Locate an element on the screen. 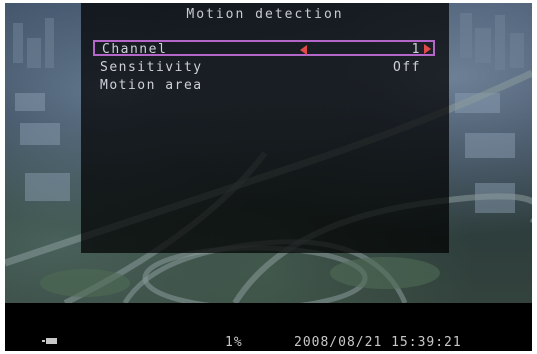 Image resolution: width=537 pixels, height=354 pixels. menu-item-sensitivity: Sensitivity Off is located at coordinates (264, 68).